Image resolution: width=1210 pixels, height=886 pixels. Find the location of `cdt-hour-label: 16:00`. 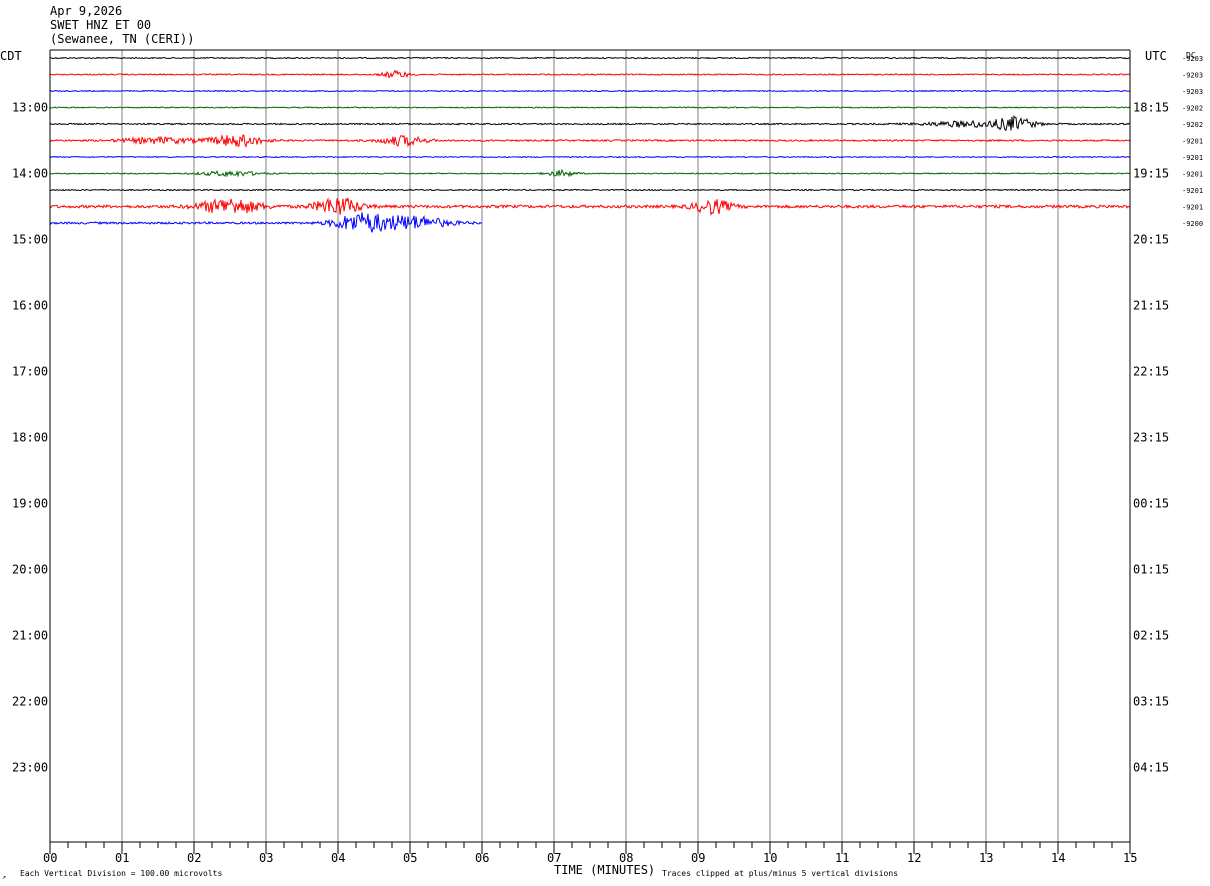

cdt-hour-label: 16:00 is located at coordinates (30, 306).